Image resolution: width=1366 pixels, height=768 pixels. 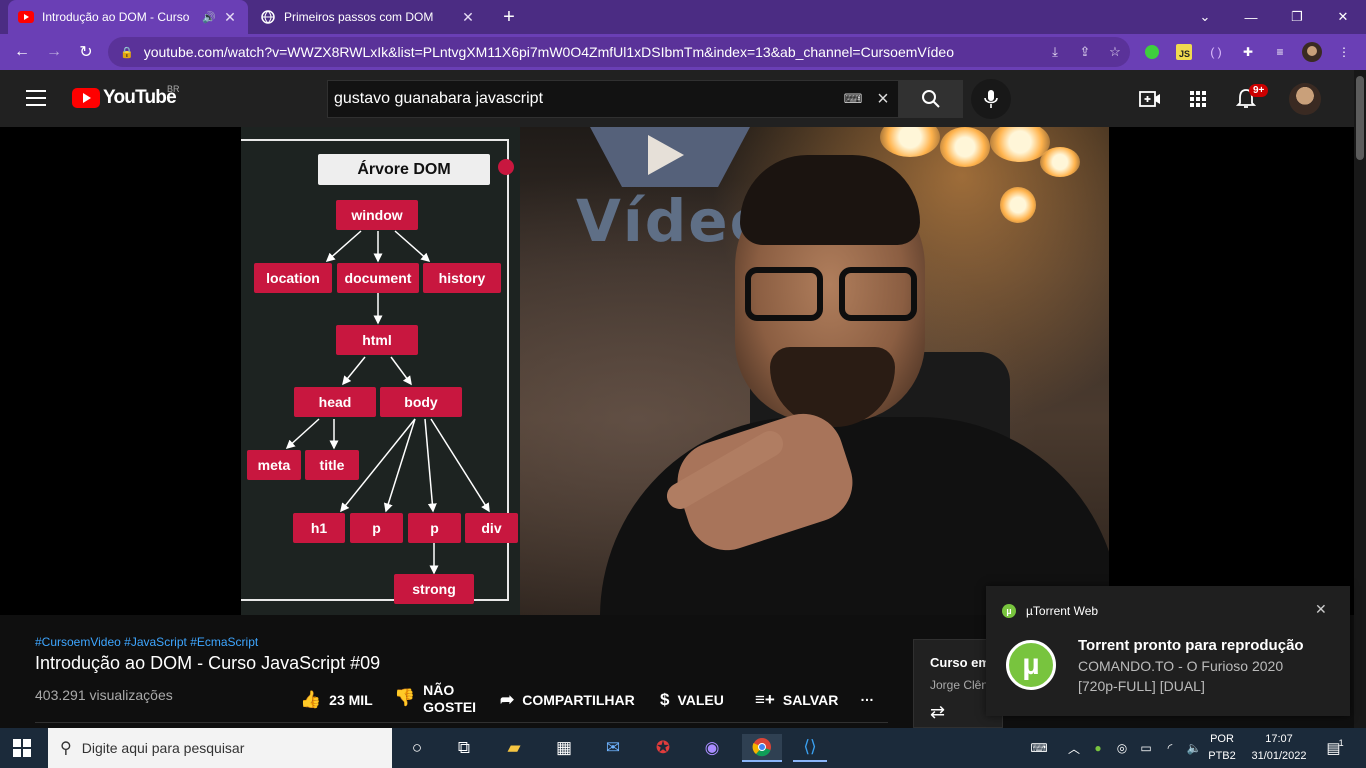 I want to click on vscode-icon: ⟨⟩, so click(x=810, y=748).